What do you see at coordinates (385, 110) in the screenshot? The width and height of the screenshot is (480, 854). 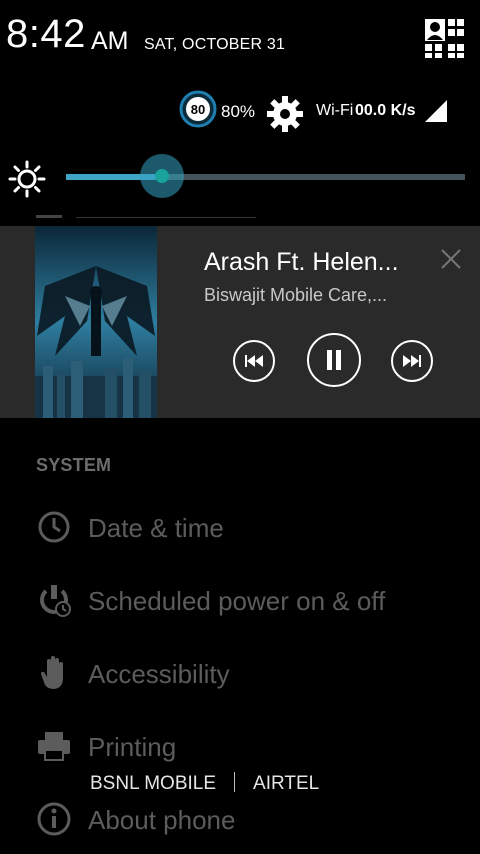 I see `wifi-speed: 00.0 K/s` at bounding box center [385, 110].